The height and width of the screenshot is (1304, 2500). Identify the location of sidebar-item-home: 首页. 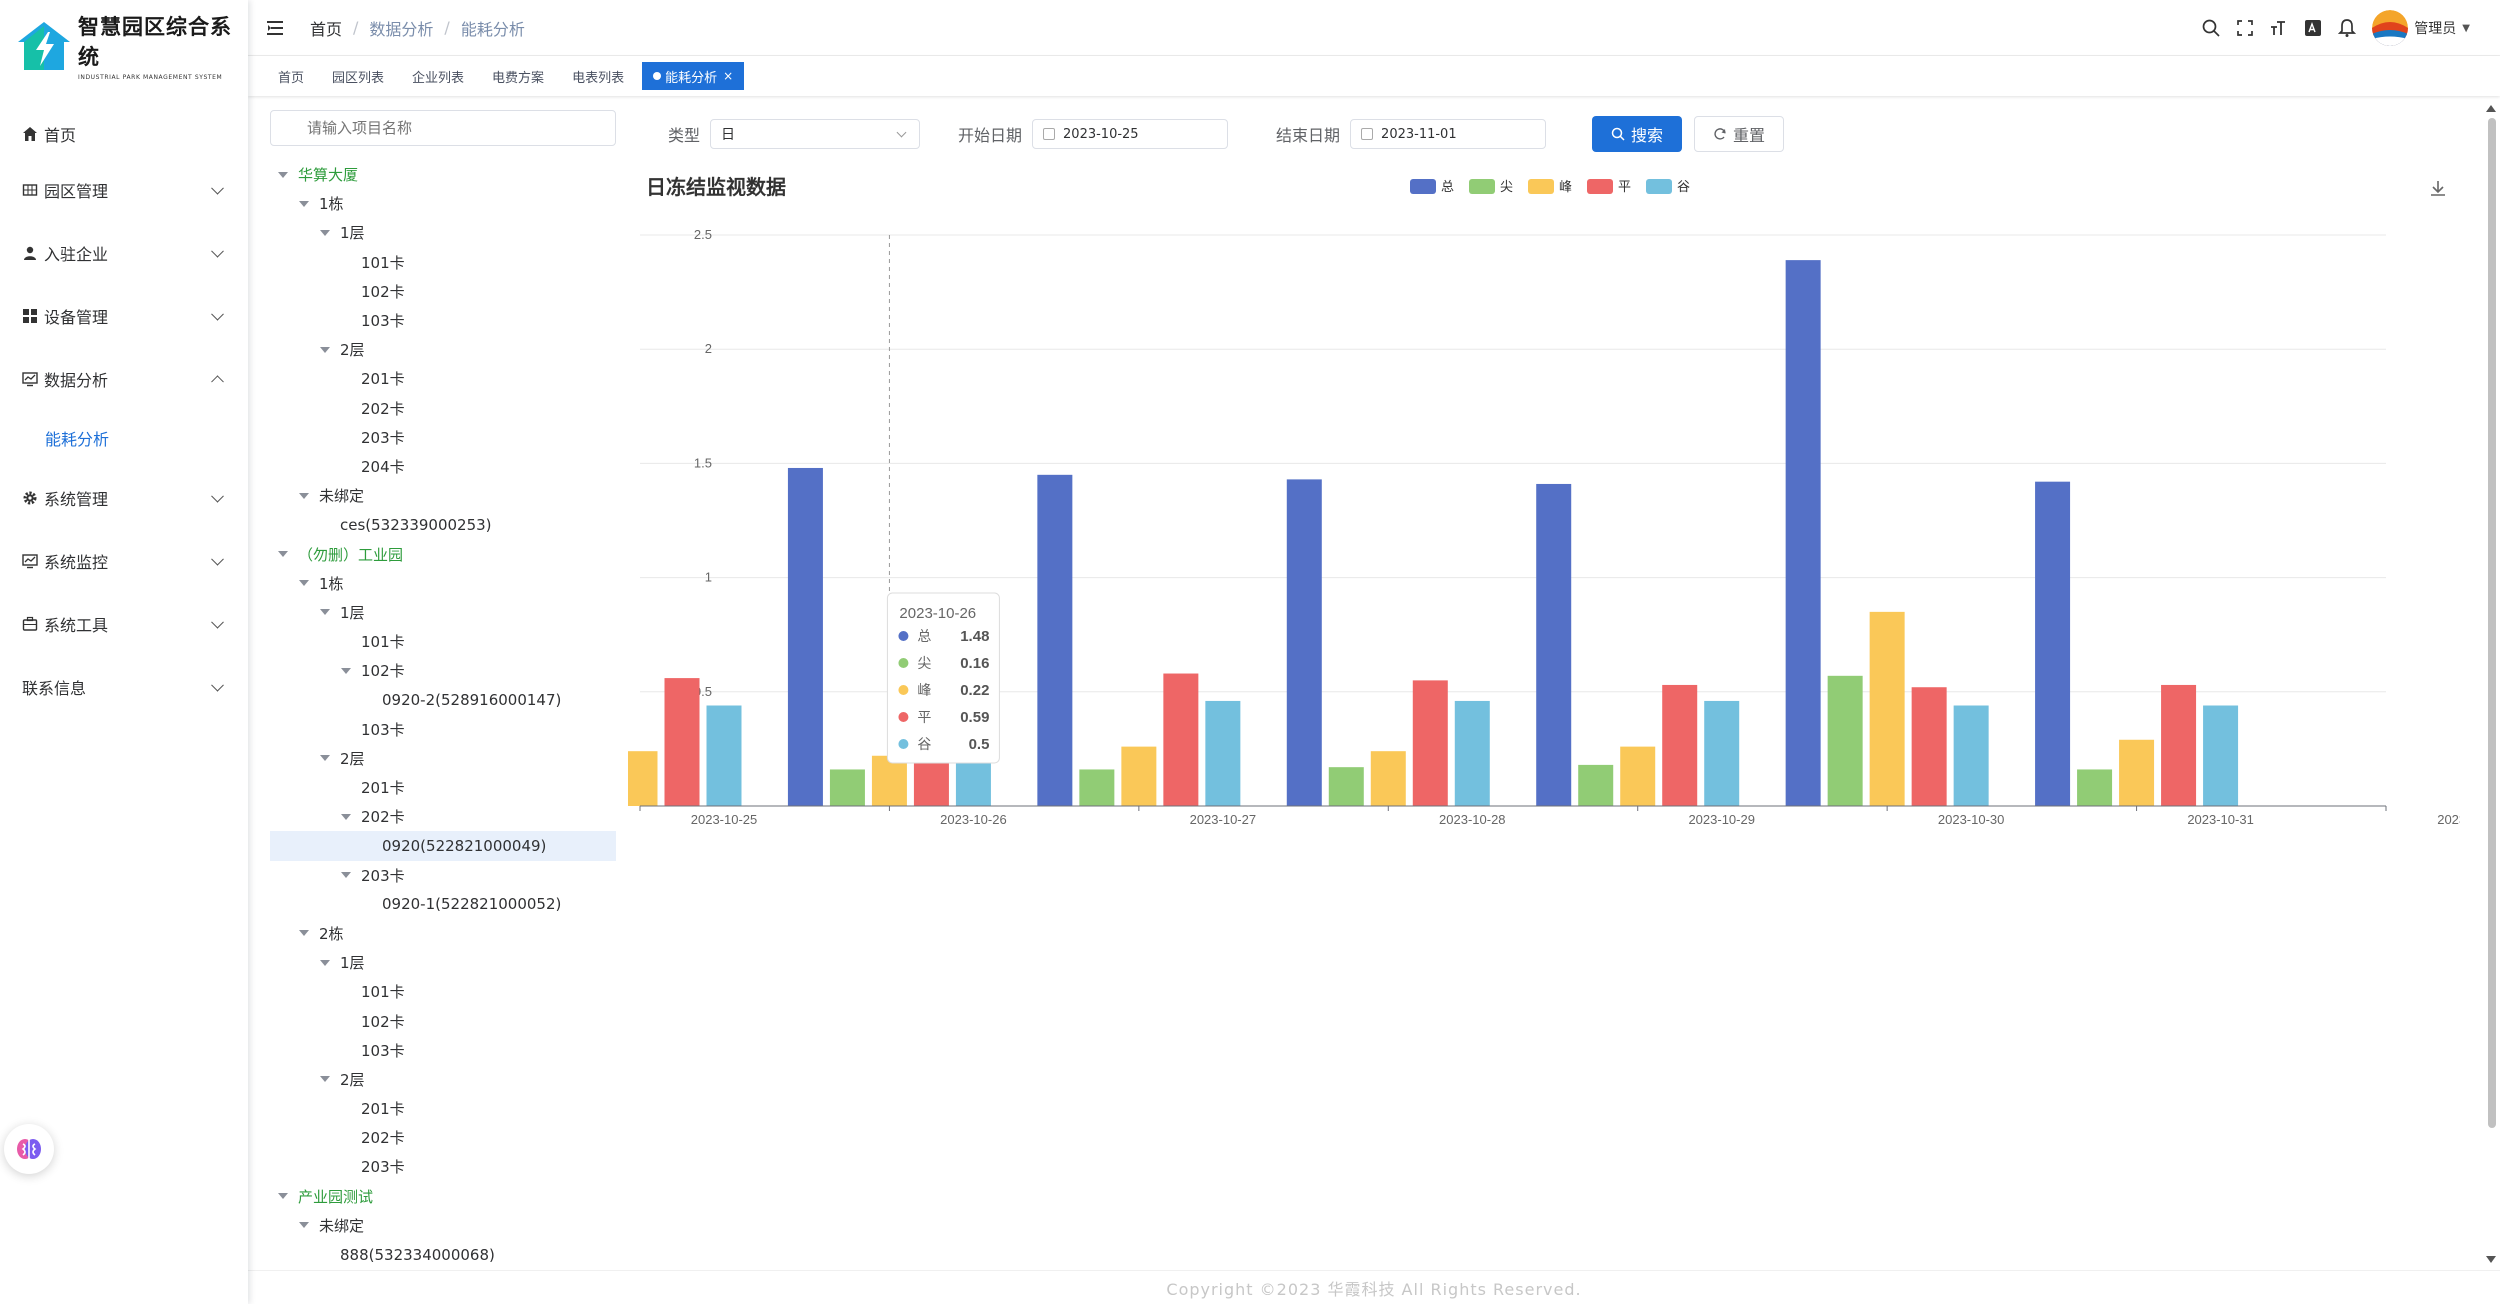
(124, 134).